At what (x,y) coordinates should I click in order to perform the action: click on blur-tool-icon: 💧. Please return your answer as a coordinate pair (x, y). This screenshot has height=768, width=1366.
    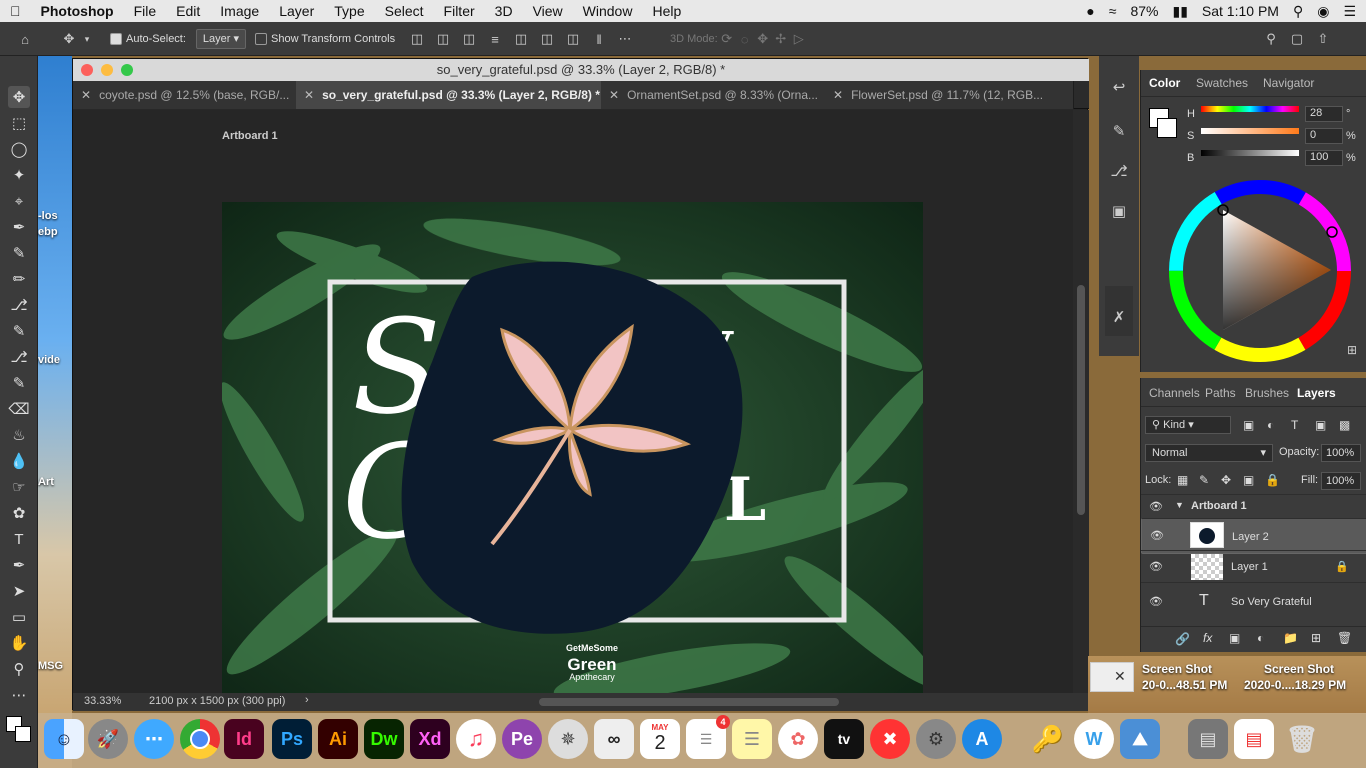
    Looking at the image, I should click on (19, 461).